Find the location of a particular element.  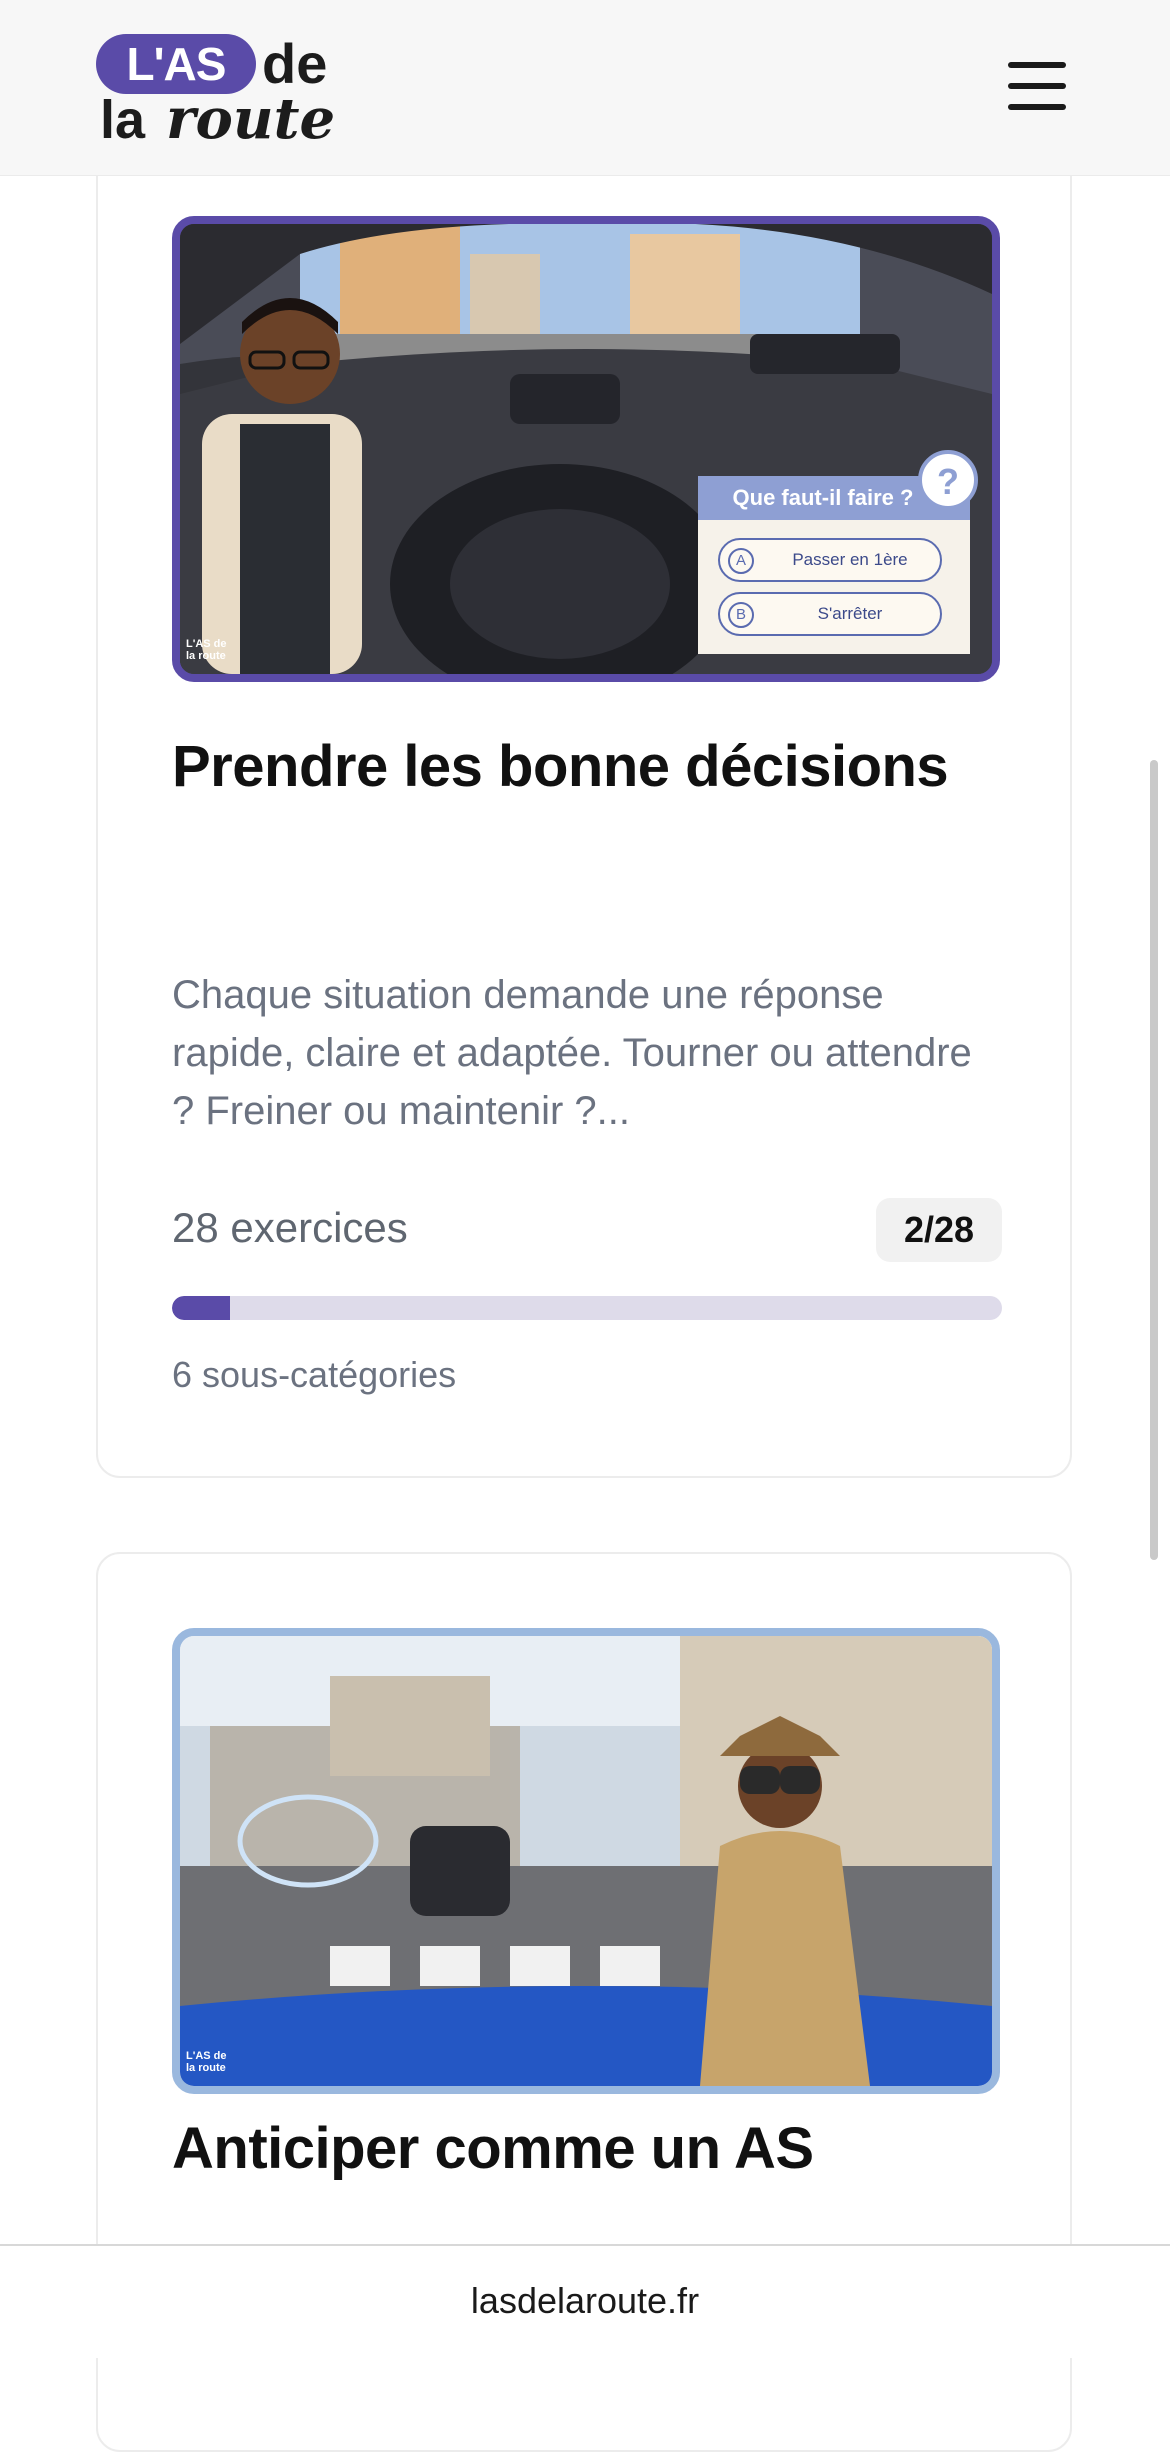

option-a-text: Passer en 1ère is located at coordinates (850, 559).